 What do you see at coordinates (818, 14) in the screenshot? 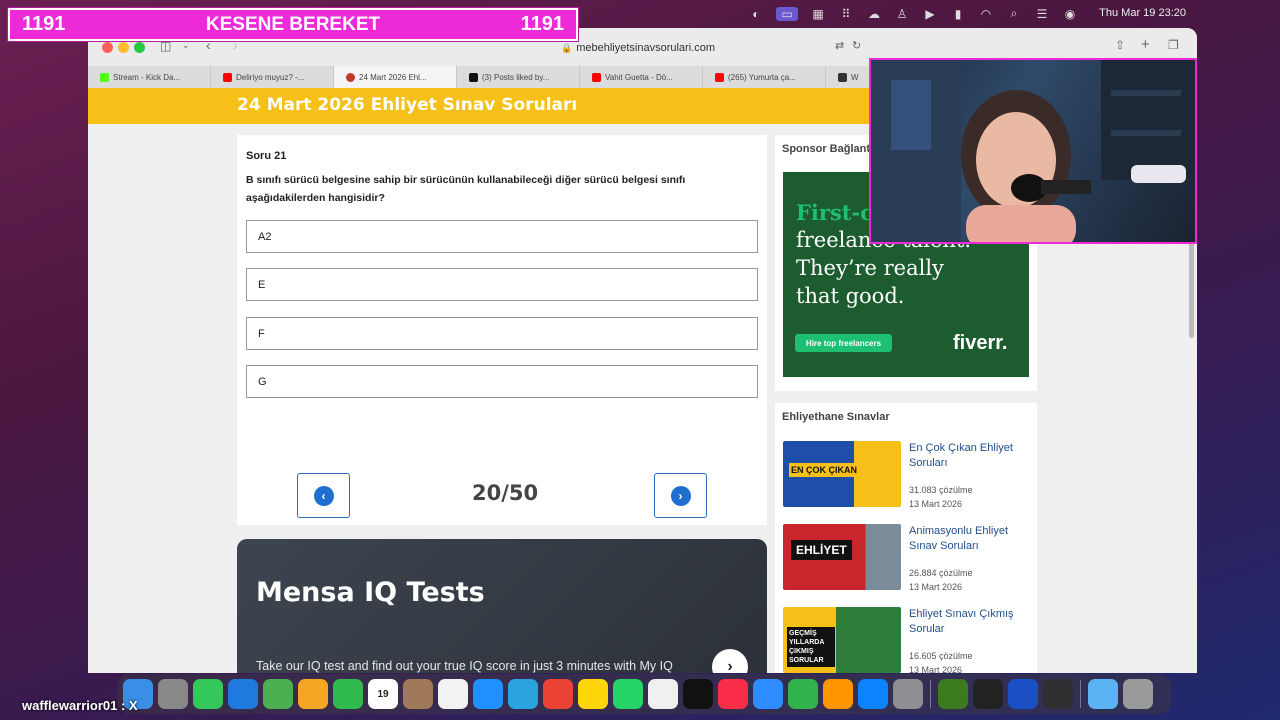
I see `keyboard-icon: ▦` at bounding box center [818, 14].